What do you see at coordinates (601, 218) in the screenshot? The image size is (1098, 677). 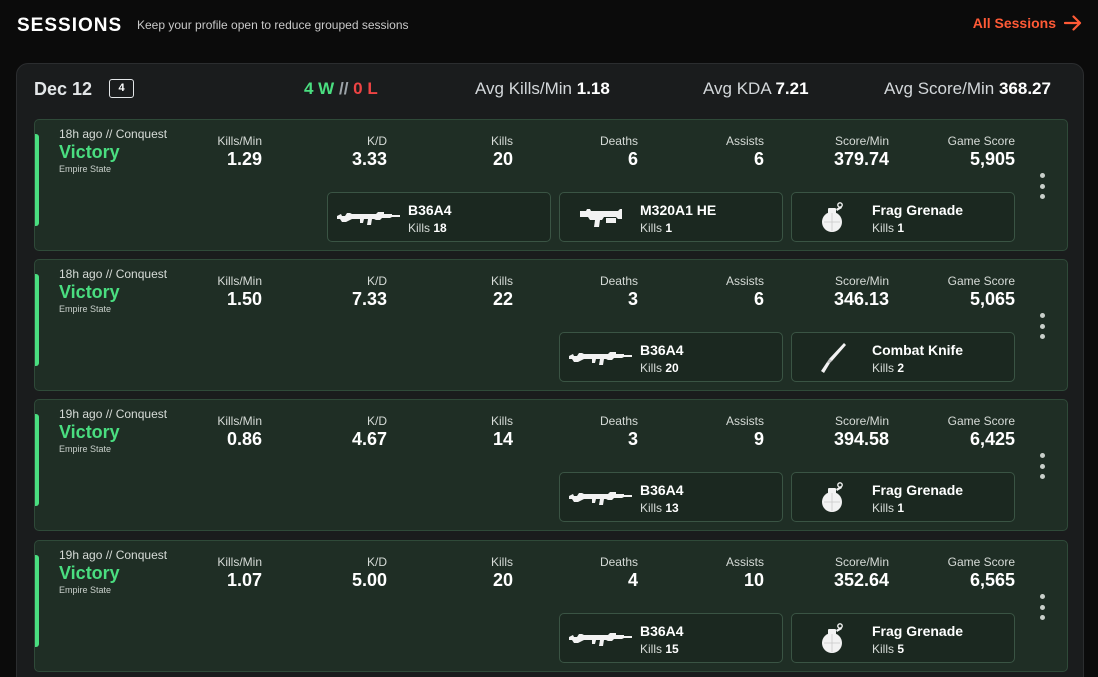 I see `grenade-launcher-icon` at bounding box center [601, 218].